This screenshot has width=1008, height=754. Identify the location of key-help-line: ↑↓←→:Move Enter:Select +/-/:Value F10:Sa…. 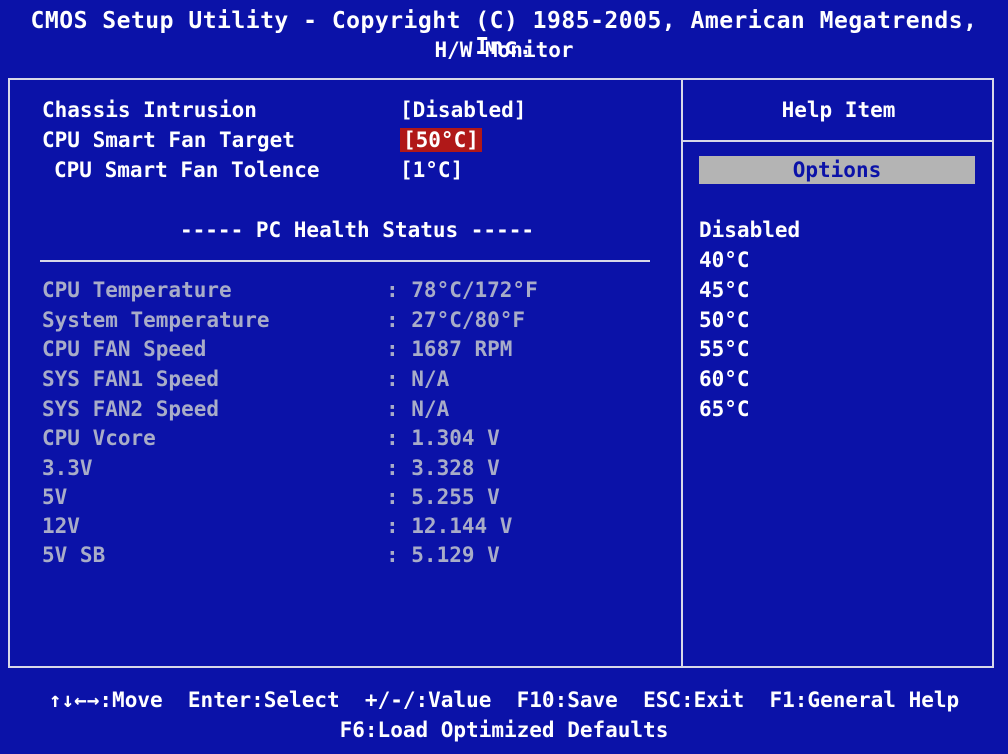
(504, 700).